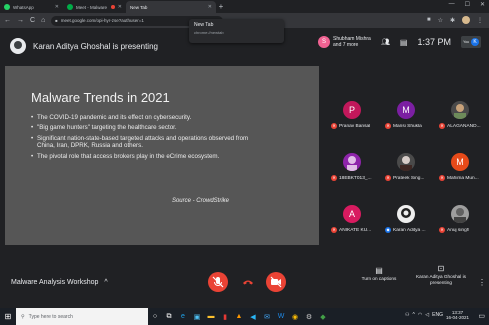 The image size is (489, 325). Describe the element at coordinates (427, 315) in the screenshot. I see `volume-icon: ◁` at that location.